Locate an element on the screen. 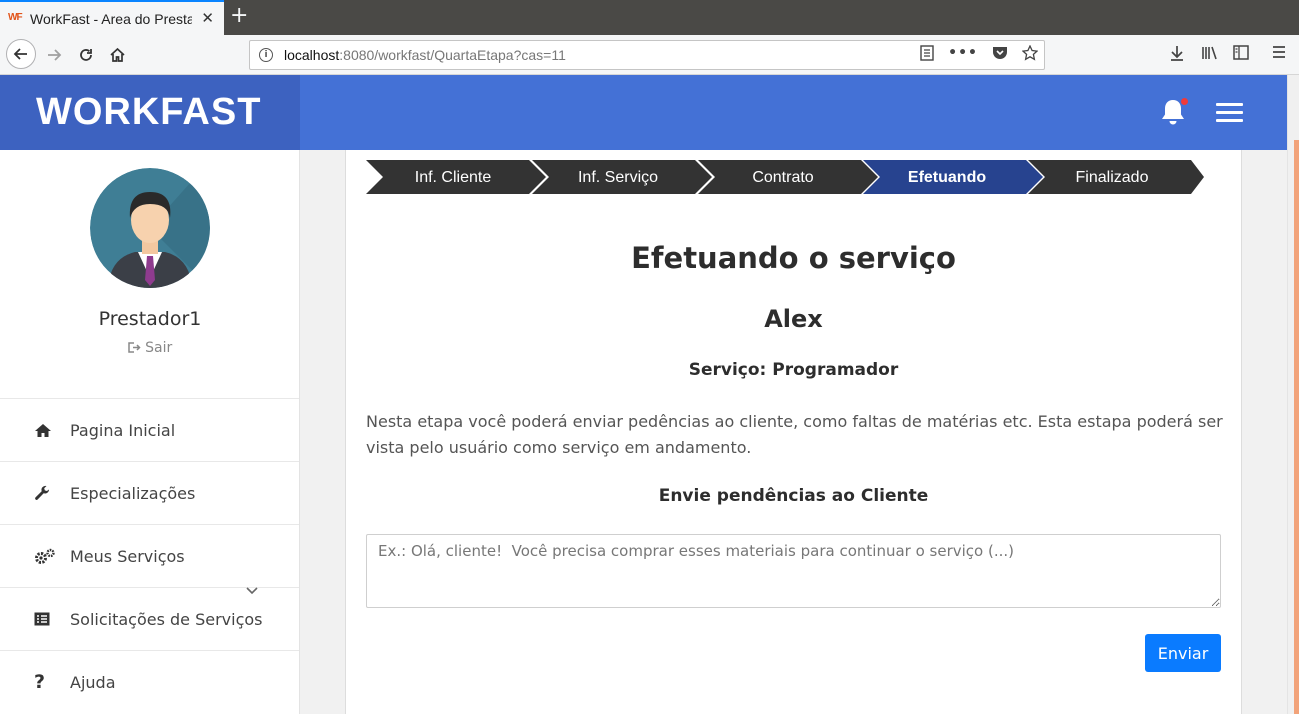  arrow-left-icon is located at coordinates (20, 54).